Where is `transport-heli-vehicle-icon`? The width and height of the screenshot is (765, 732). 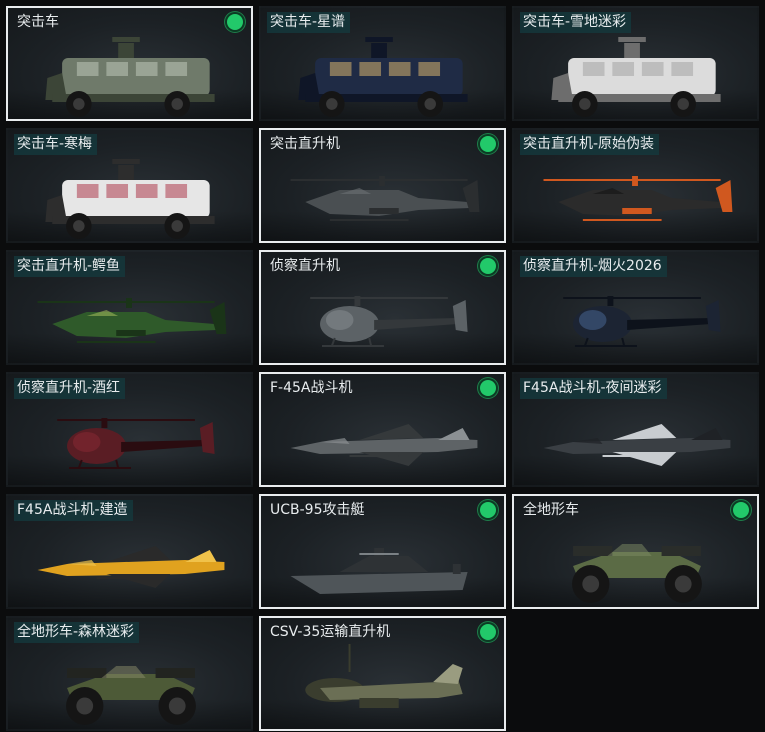
transport-heli-vehicle-icon is located at coordinates (384, 676).